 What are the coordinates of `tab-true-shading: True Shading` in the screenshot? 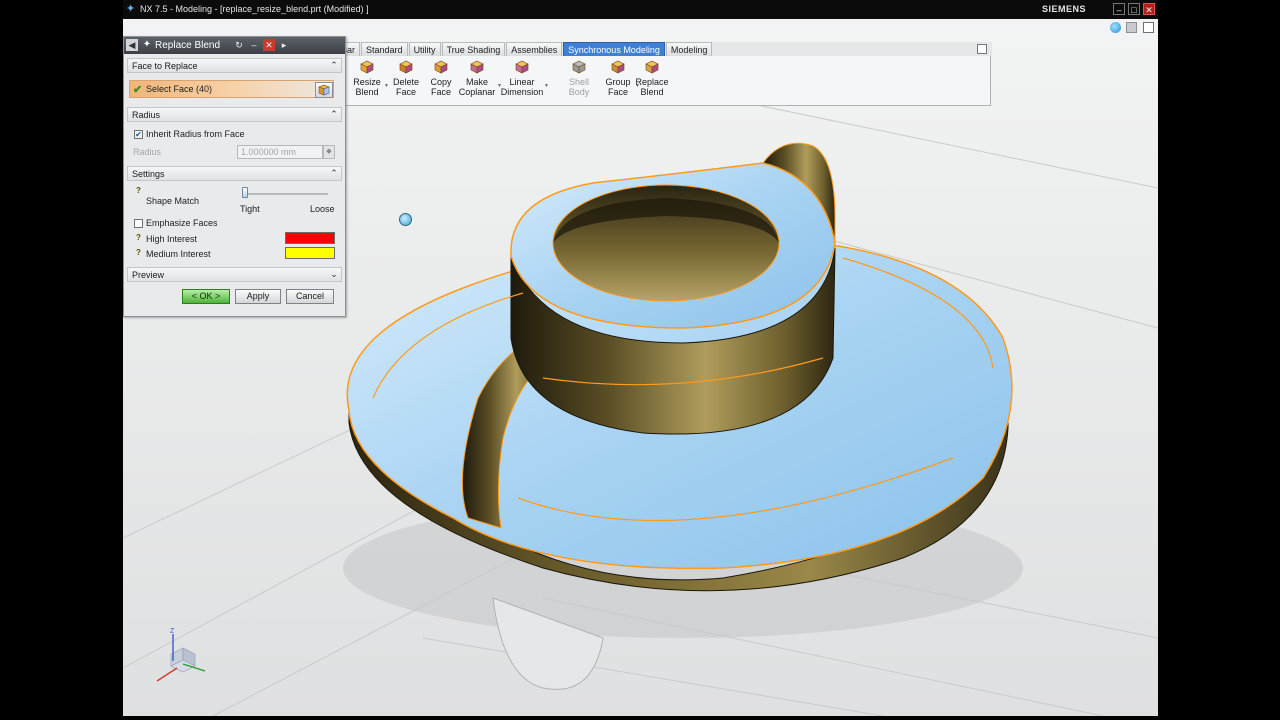 It's located at (473, 49).